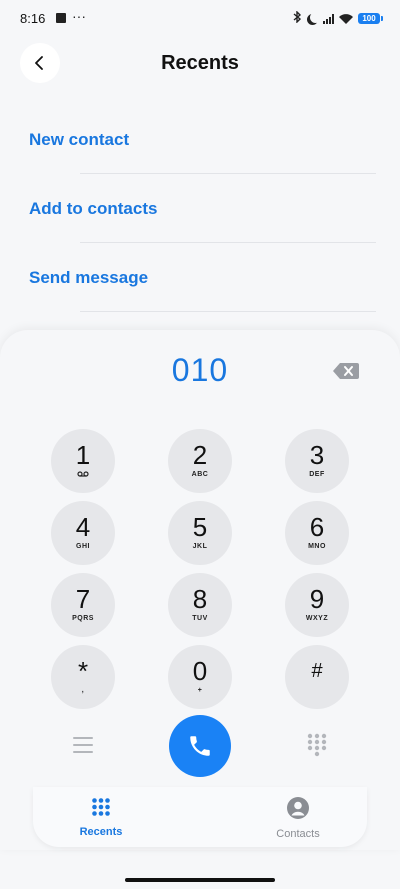  What do you see at coordinates (317, 599) in the screenshot?
I see `key-digit: 9` at bounding box center [317, 599].